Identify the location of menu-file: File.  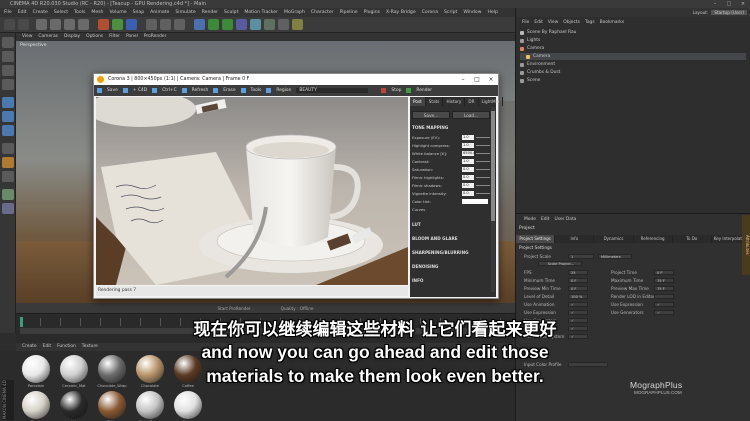
(8, 12).